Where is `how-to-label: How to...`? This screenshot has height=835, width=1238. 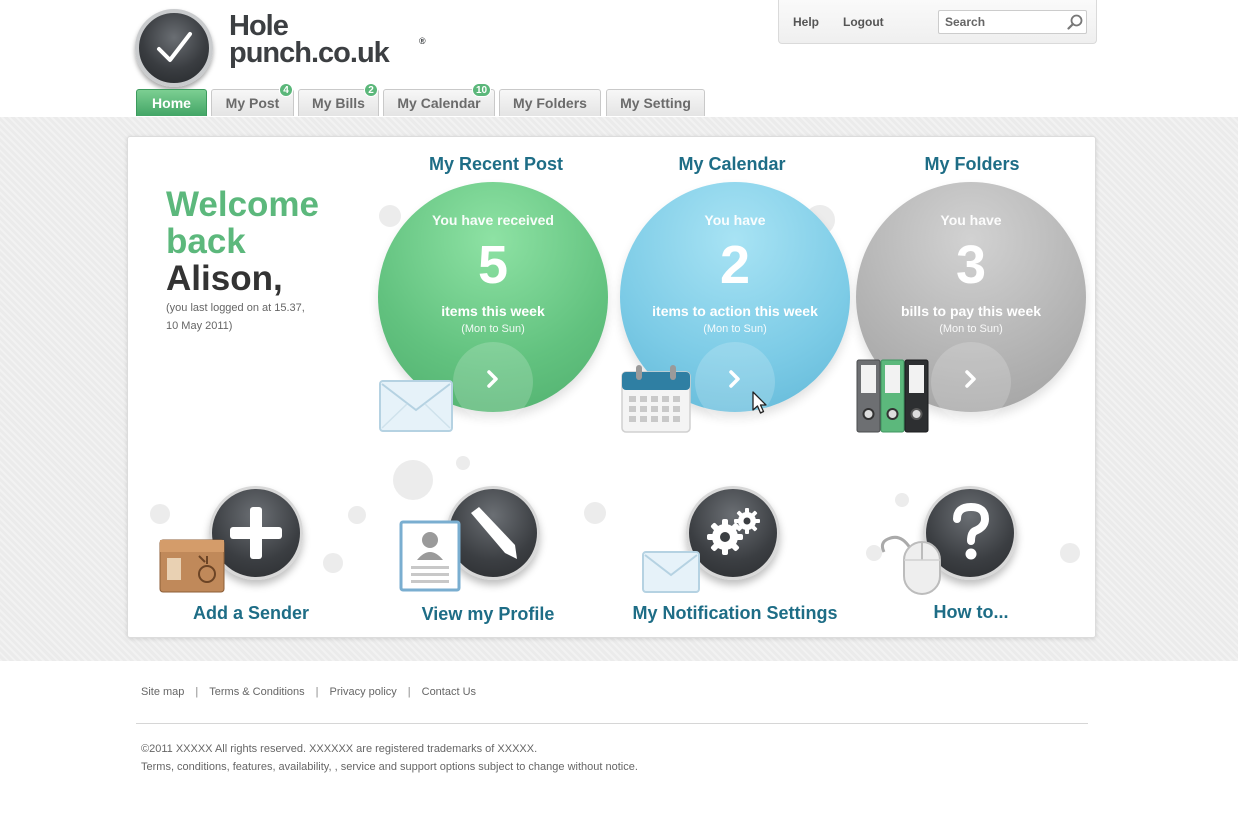 how-to-label: How to... is located at coordinates (971, 612).